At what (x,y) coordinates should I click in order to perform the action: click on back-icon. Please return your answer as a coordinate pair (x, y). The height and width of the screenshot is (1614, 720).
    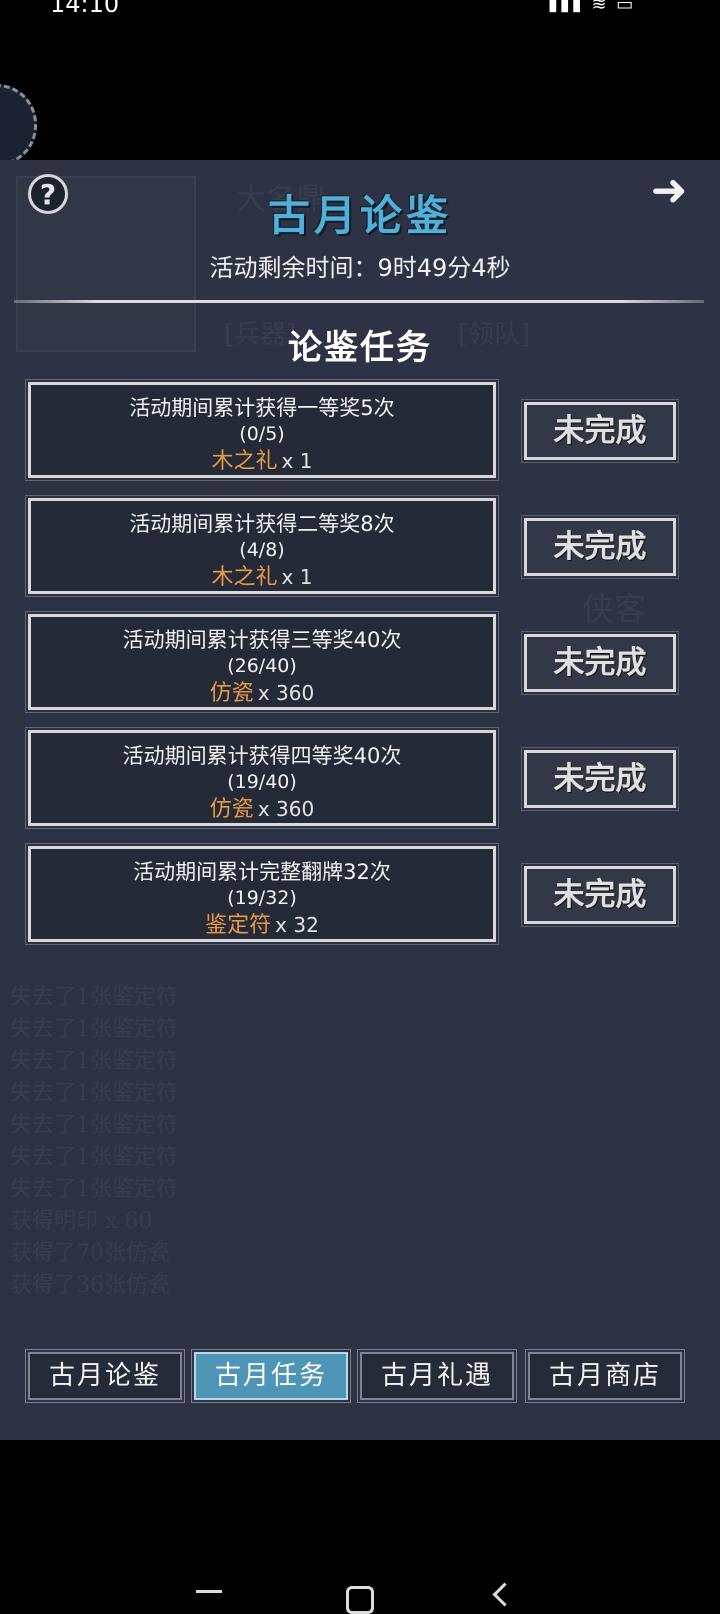
    Looking at the image, I should click on (504, 1594).